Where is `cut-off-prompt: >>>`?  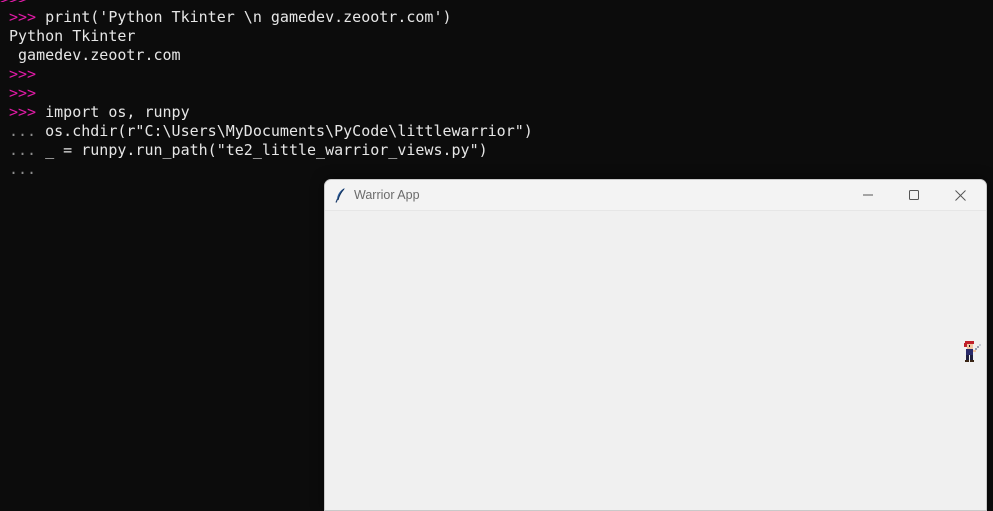
cut-off-prompt: >>> is located at coordinates (15, 1).